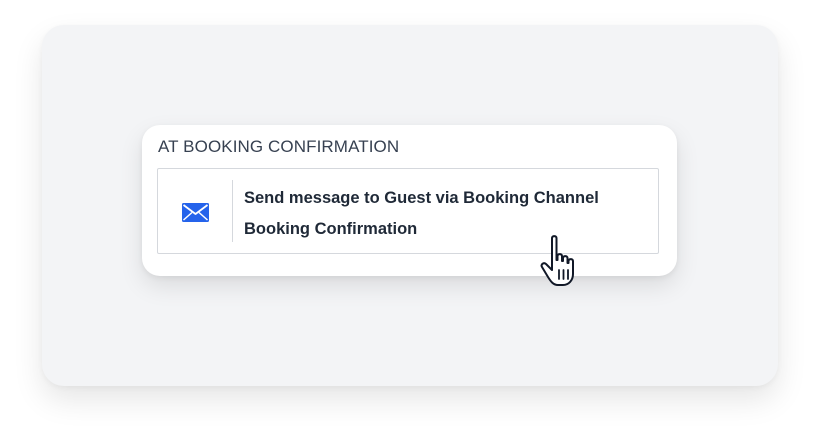  I want to click on row-divider, so click(232, 211).